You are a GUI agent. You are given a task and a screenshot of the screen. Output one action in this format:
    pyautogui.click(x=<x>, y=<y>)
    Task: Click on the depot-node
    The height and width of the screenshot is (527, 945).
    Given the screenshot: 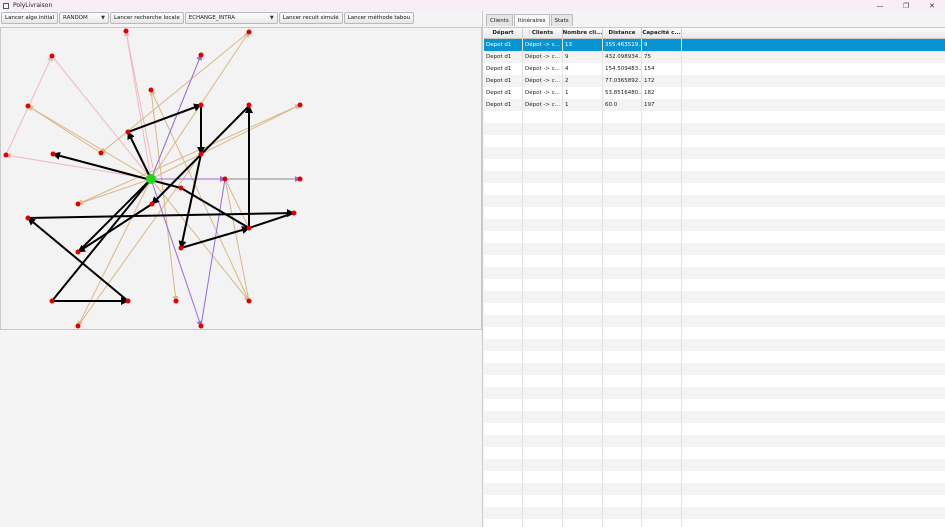 What is the action you would take?
    pyautogui.click(x=151, y=179)
    